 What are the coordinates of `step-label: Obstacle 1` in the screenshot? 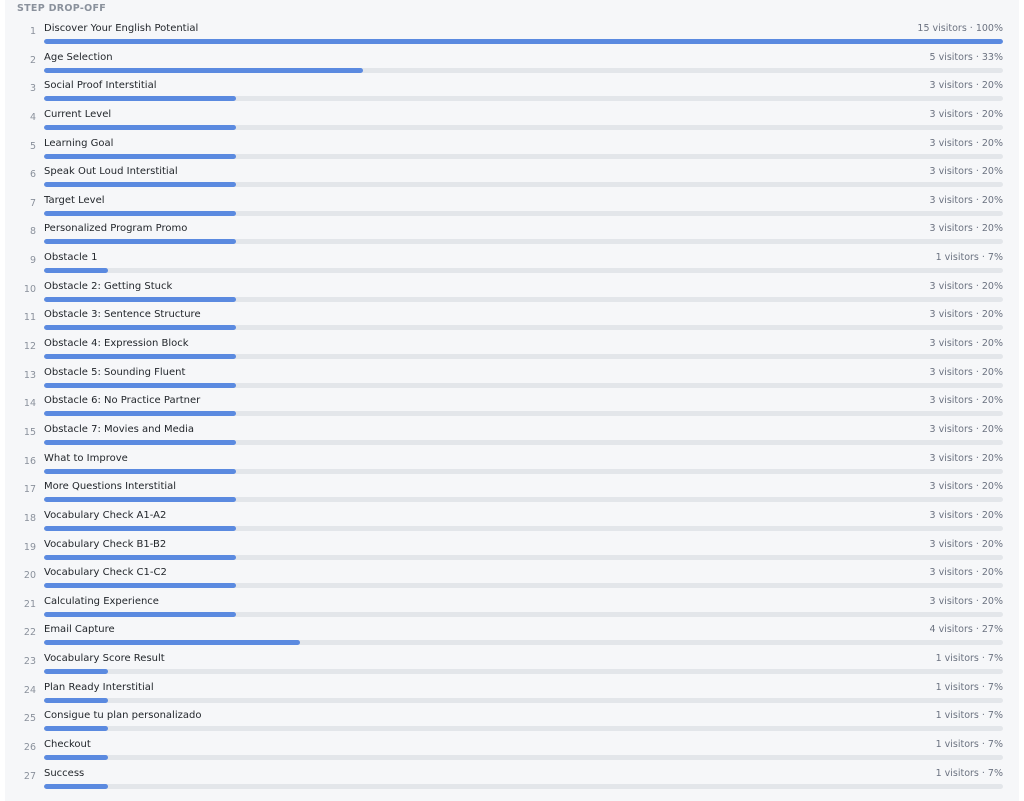 It's located at (71, 258).